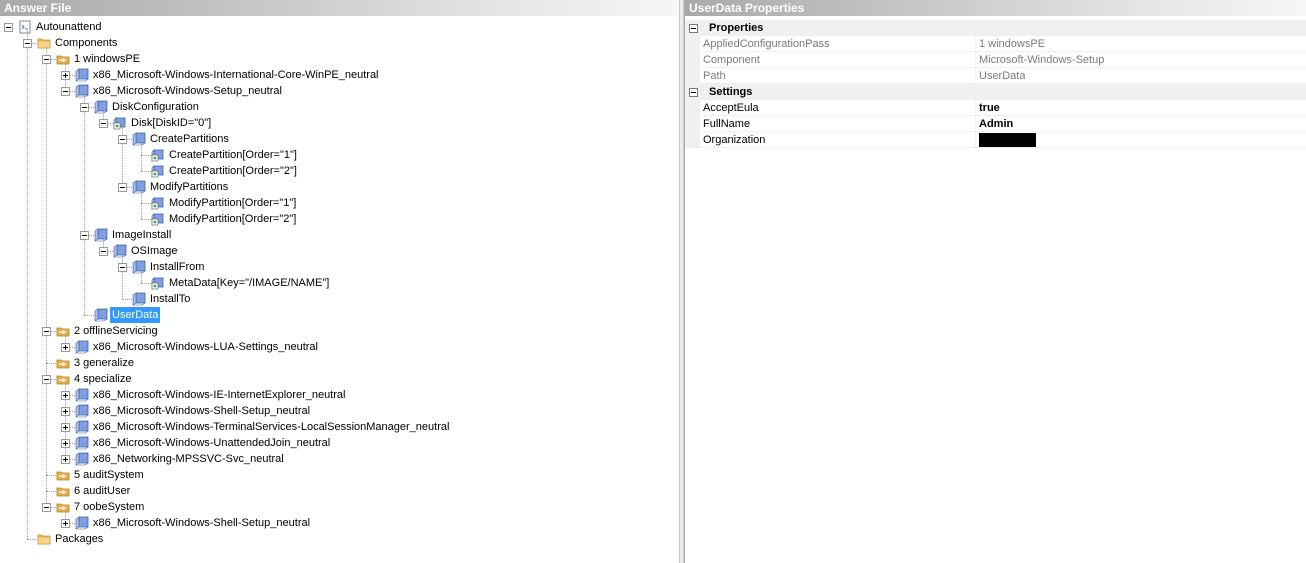 The width and height of the screenshot is (1306, 563). Describe the element at coordinates (339, 379) in the screenshot. I see `tree-node: 4 specialize` at that location.